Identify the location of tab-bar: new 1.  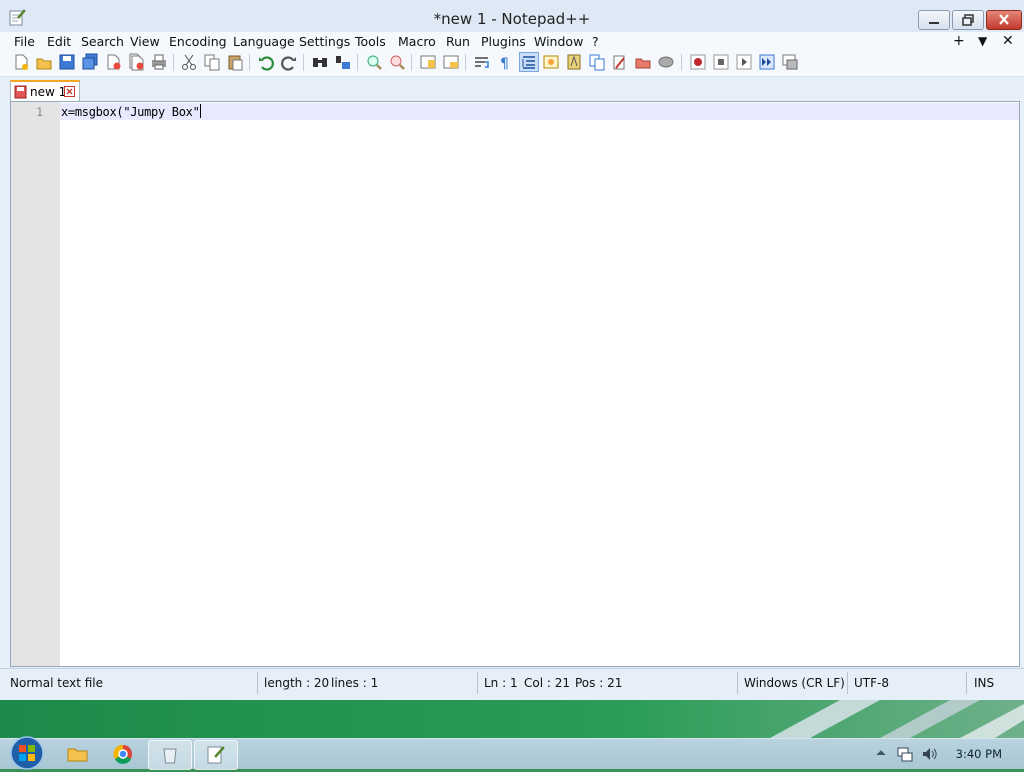
(512, 90).